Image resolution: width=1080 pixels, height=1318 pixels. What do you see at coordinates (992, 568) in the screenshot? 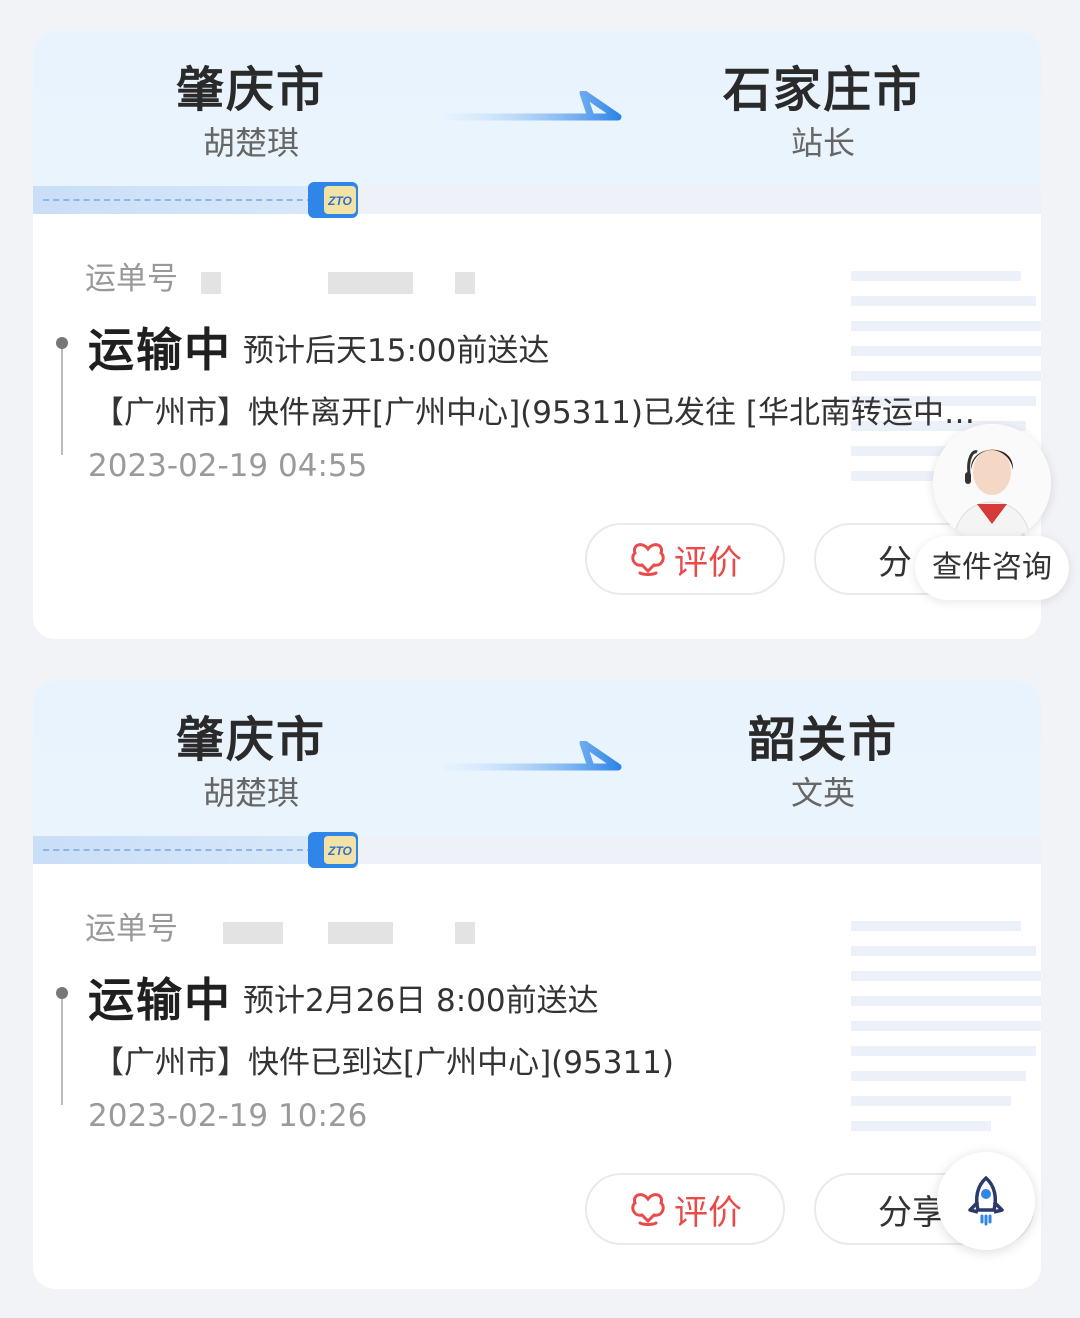
I see `consult-label: 查件咨询` at bounding box center [992, 568].